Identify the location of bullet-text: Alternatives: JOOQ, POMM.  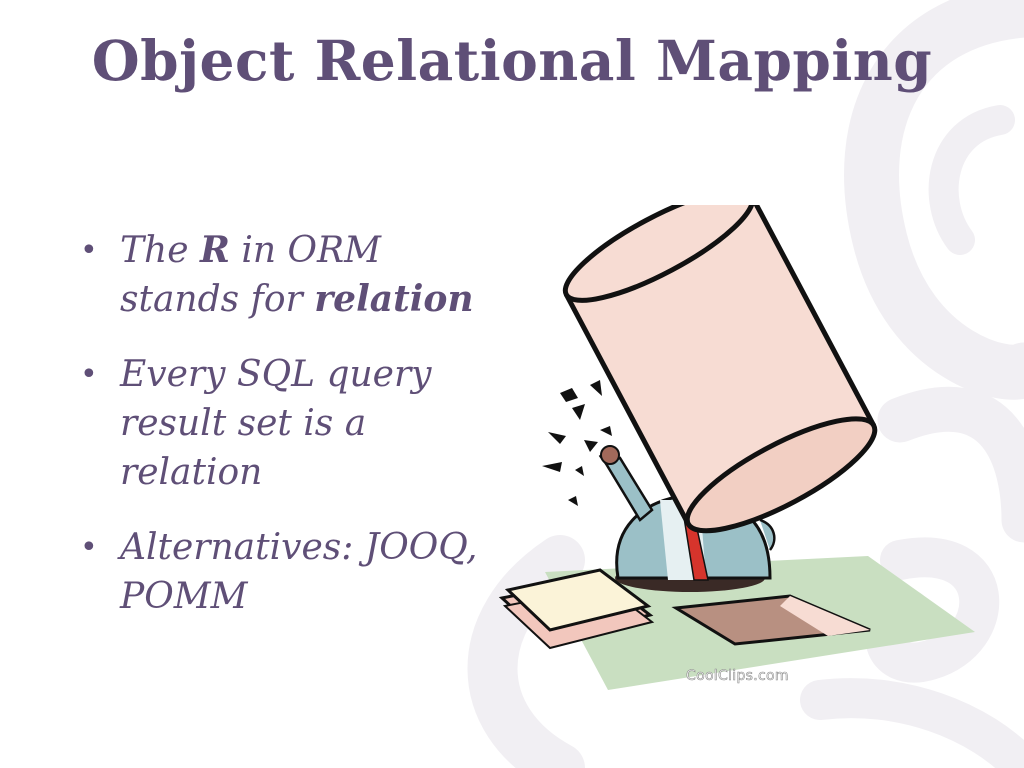
(299, 572).